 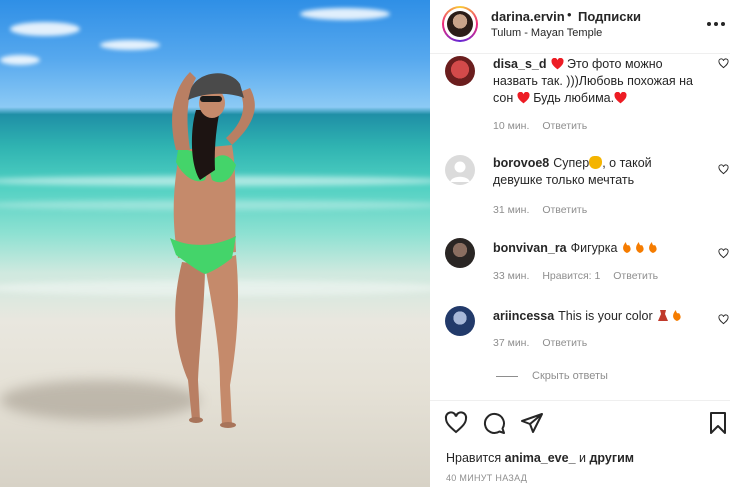 I want to click on comment-meta: 10 мин. Ответить, so click(x=545, y=126).